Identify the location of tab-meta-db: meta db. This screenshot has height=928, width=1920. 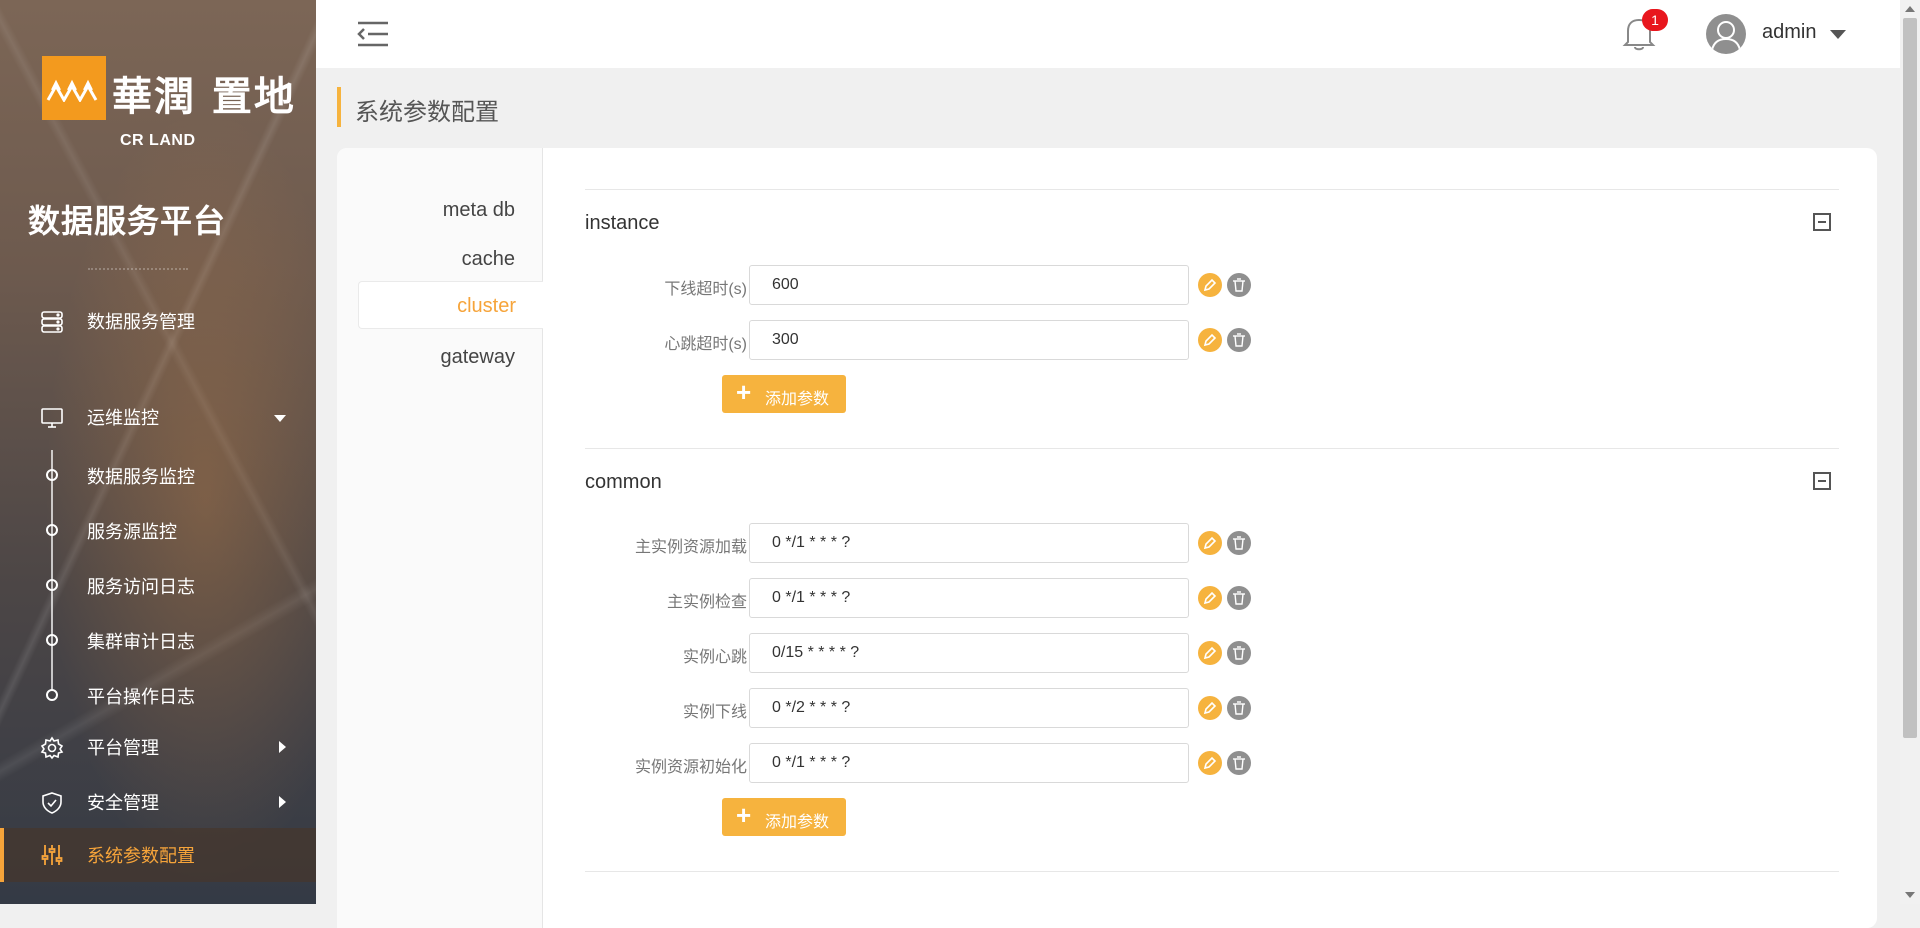
(449, 210).